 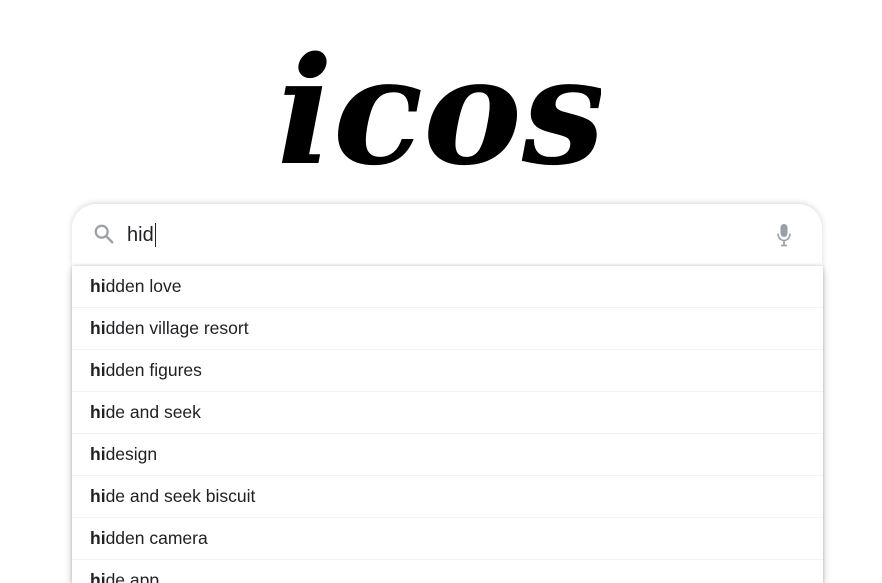 What do you see at coordinates (143, 286) in the screenshot?
I see `suggestion-rest: dden love` at bounding box center [143, 286].